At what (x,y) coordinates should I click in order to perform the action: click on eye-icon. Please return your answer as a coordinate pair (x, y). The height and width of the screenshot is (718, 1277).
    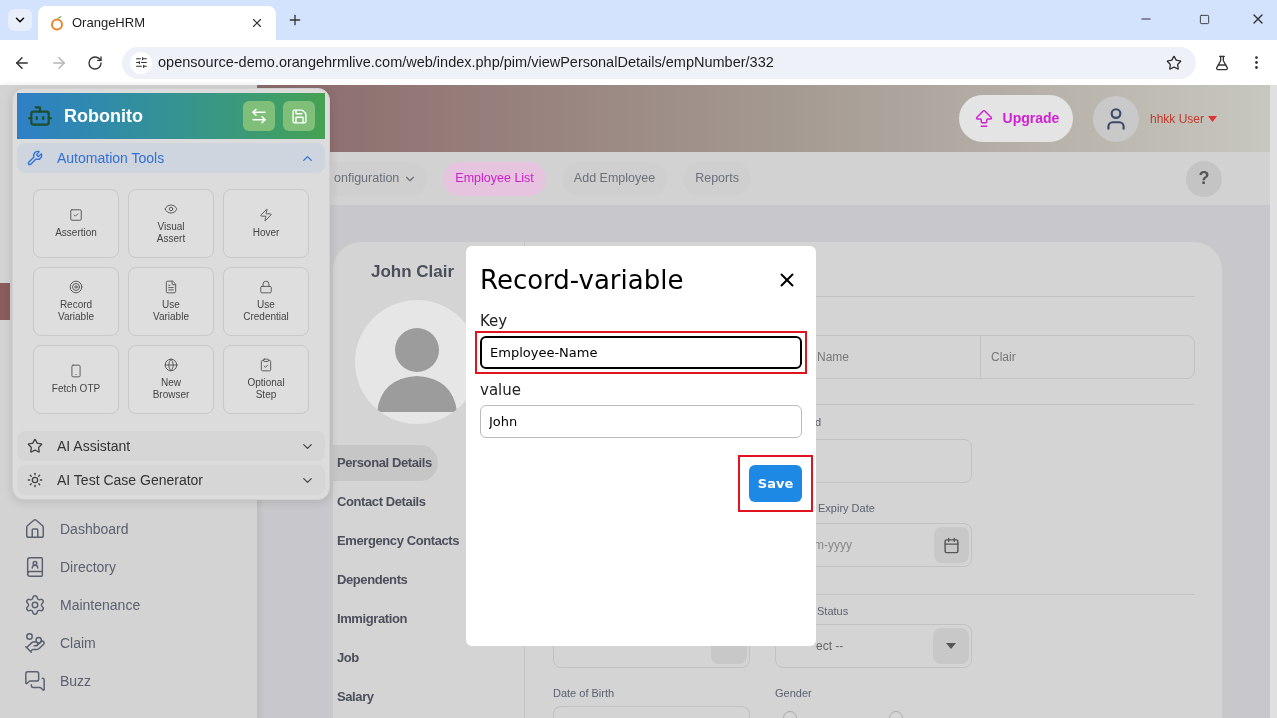
    Looking at the image, I should click on (171, 209).